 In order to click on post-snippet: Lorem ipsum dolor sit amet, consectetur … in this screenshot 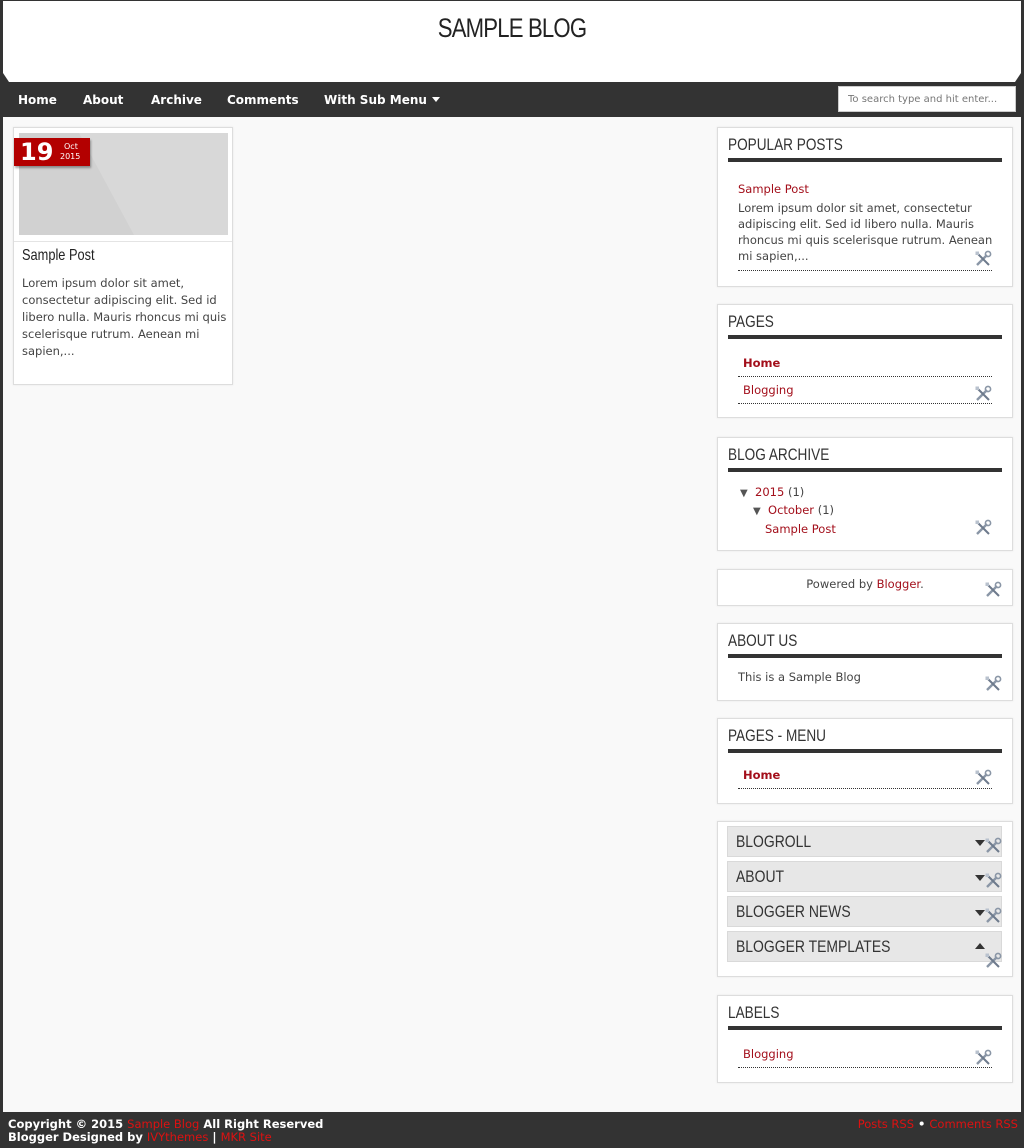, I will do `click(124, 317)`.